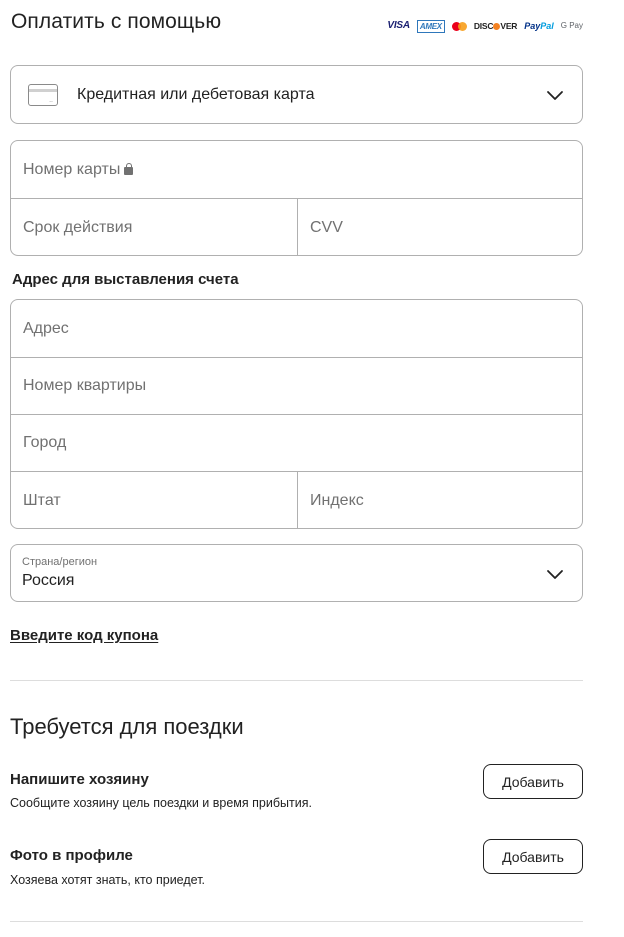 The height and width of the screenshot is (937, 624). I want to click on state-field: Штат, so click(154, 500).